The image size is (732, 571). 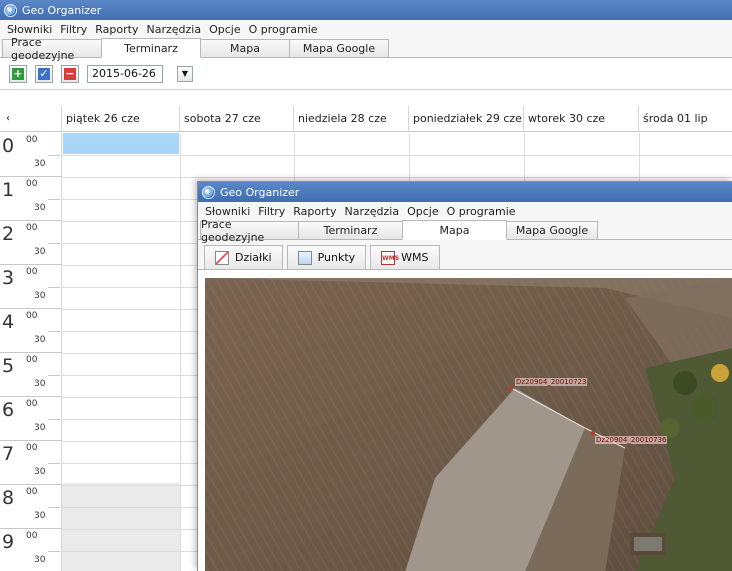 I want to click on hour-label: 9, so click(x=8, y=542).